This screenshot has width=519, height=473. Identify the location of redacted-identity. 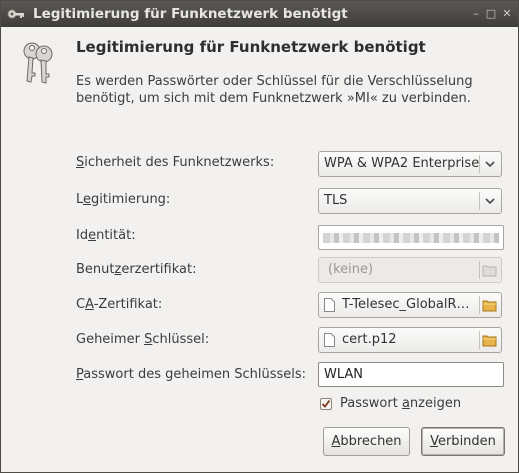
(411, 238).